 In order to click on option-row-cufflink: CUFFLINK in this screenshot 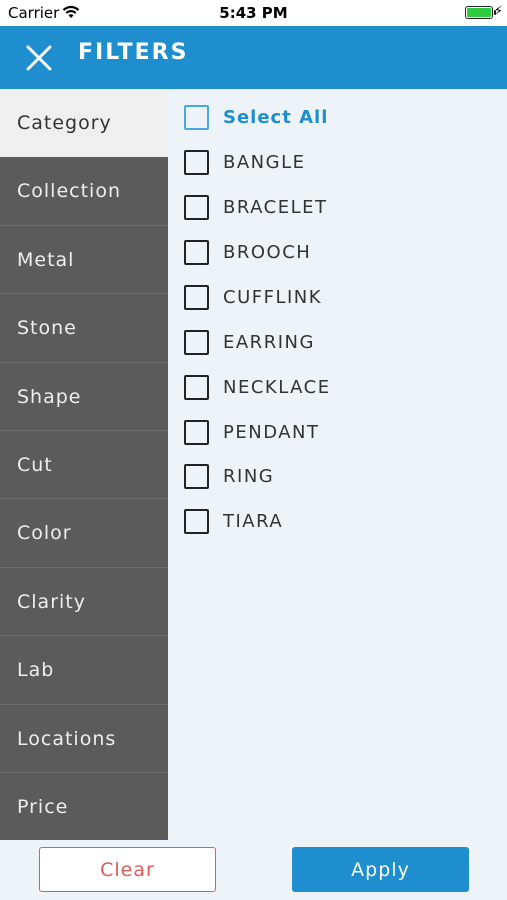, I will do `click(253, 297)`.